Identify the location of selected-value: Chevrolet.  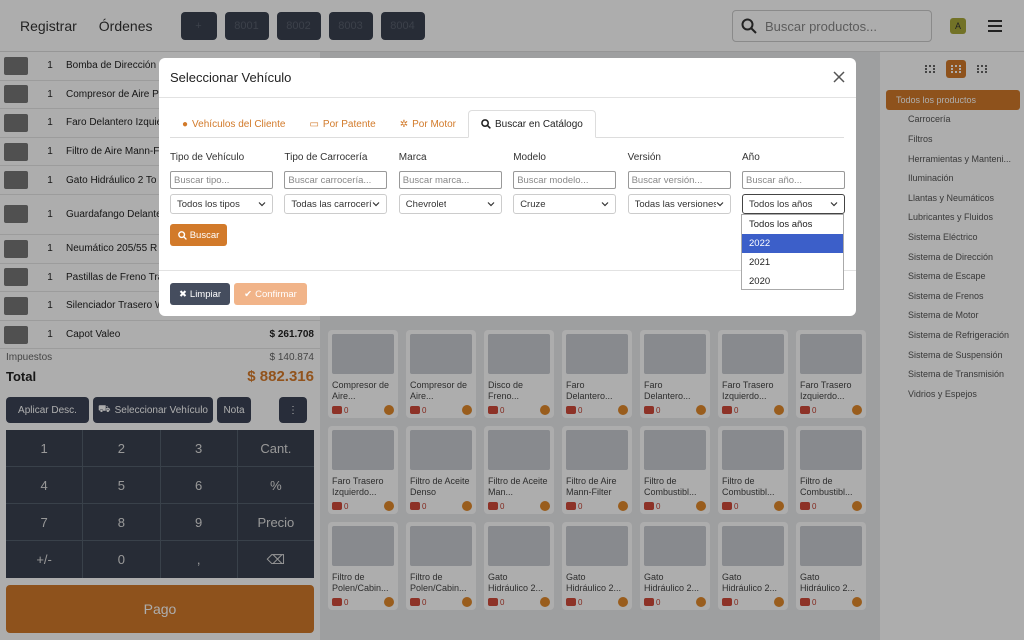
(426, 204).